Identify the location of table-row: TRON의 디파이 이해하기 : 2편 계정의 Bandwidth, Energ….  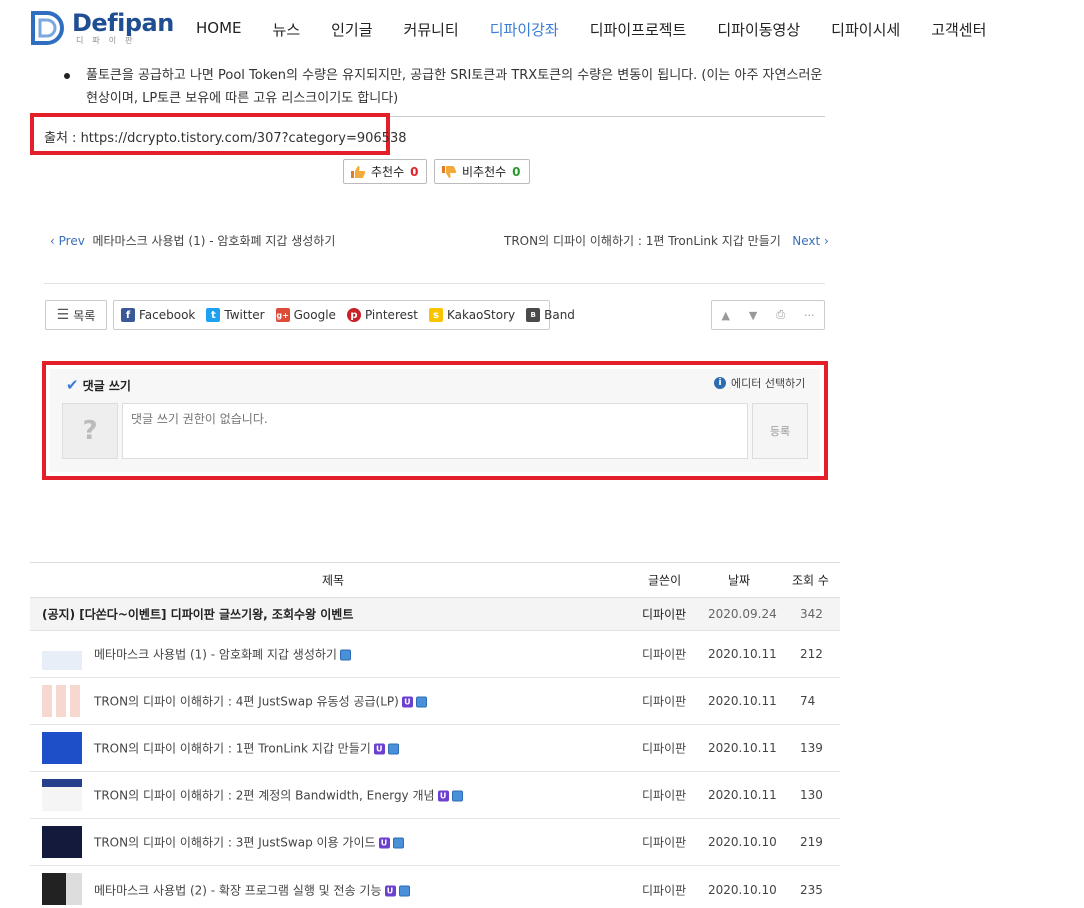
(435, 795).